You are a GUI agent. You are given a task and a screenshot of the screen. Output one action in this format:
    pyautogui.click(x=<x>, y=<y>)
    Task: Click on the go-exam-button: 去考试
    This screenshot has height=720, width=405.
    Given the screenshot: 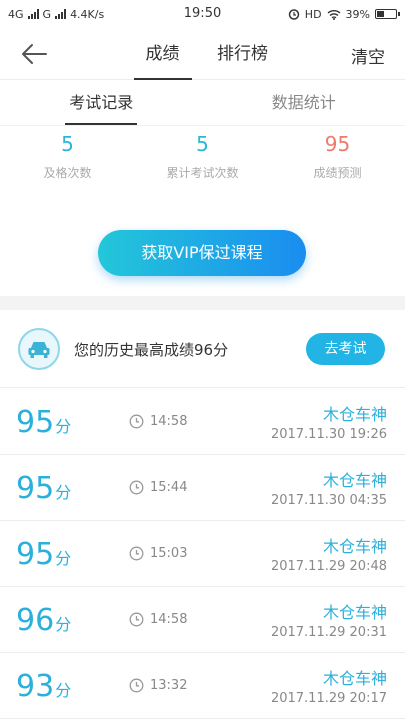 What is the action you would take?
    pyautogui.click(x=345, y=349)
    